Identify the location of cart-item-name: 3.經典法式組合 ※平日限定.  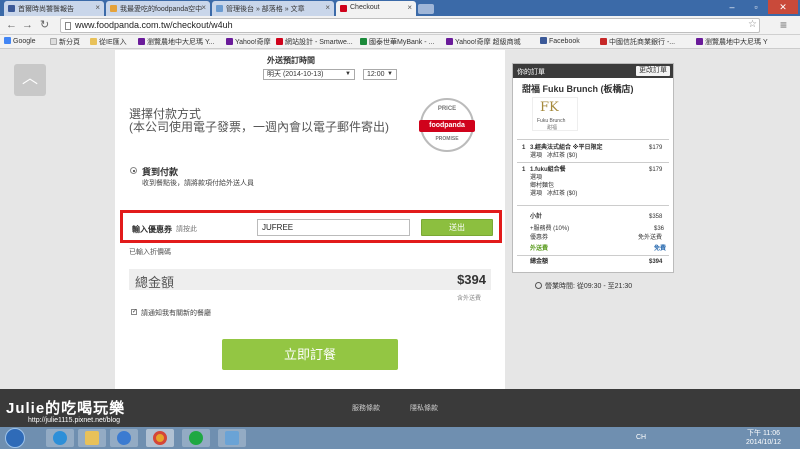
(566, 148).